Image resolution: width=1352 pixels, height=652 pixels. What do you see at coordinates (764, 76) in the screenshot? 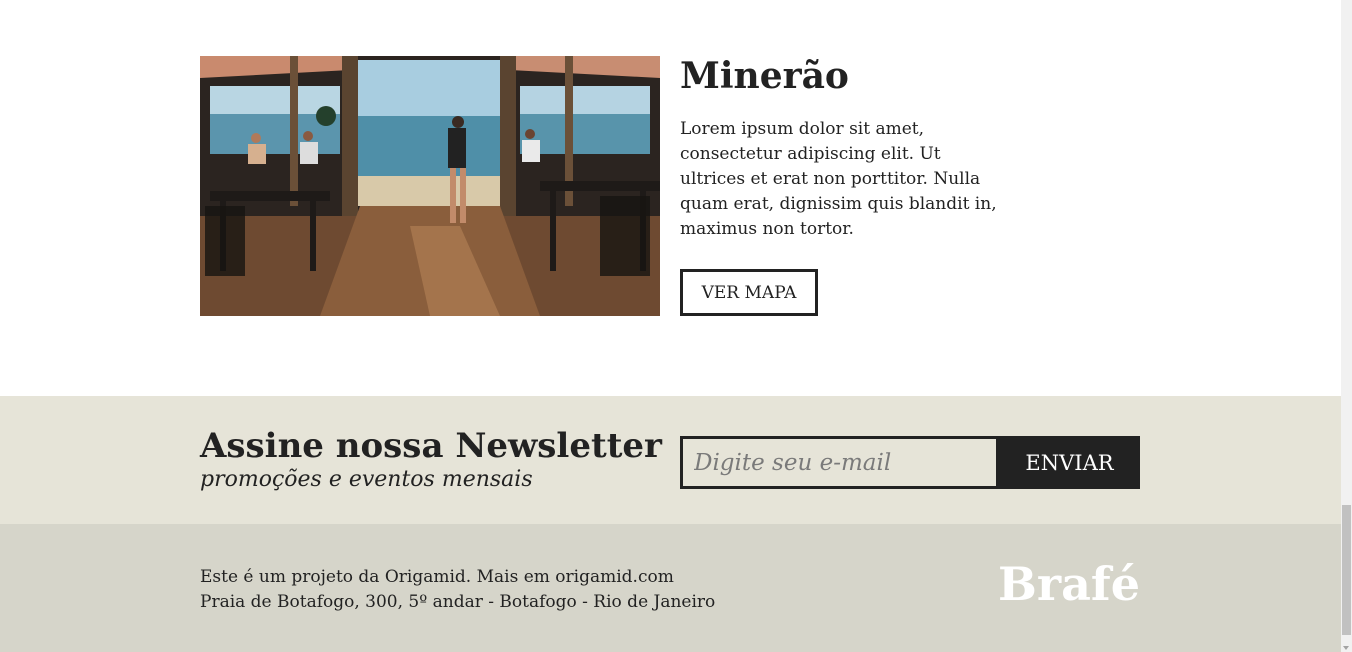
I see `store-title: Minerão` at bounding box center [764, 76].